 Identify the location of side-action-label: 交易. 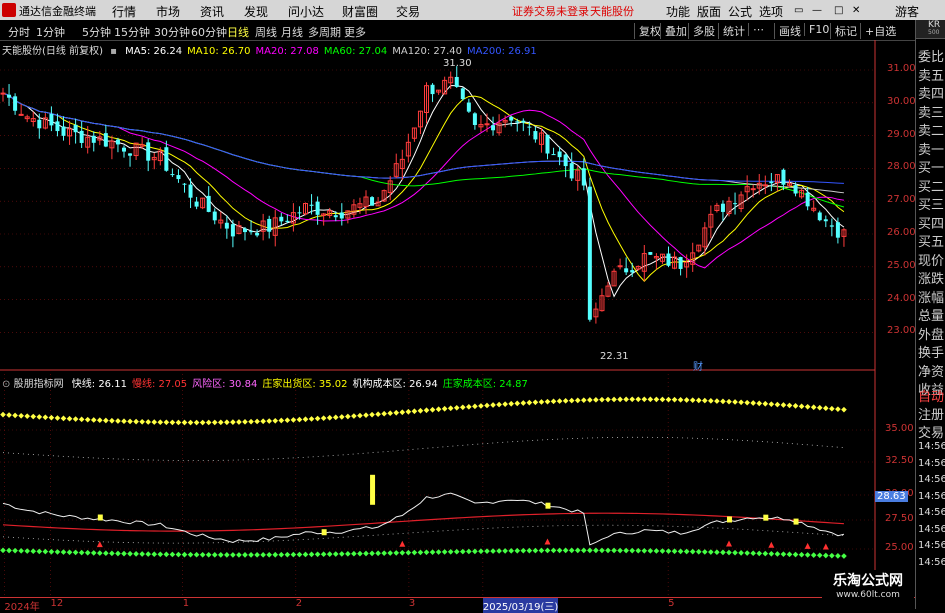
(931, 431).